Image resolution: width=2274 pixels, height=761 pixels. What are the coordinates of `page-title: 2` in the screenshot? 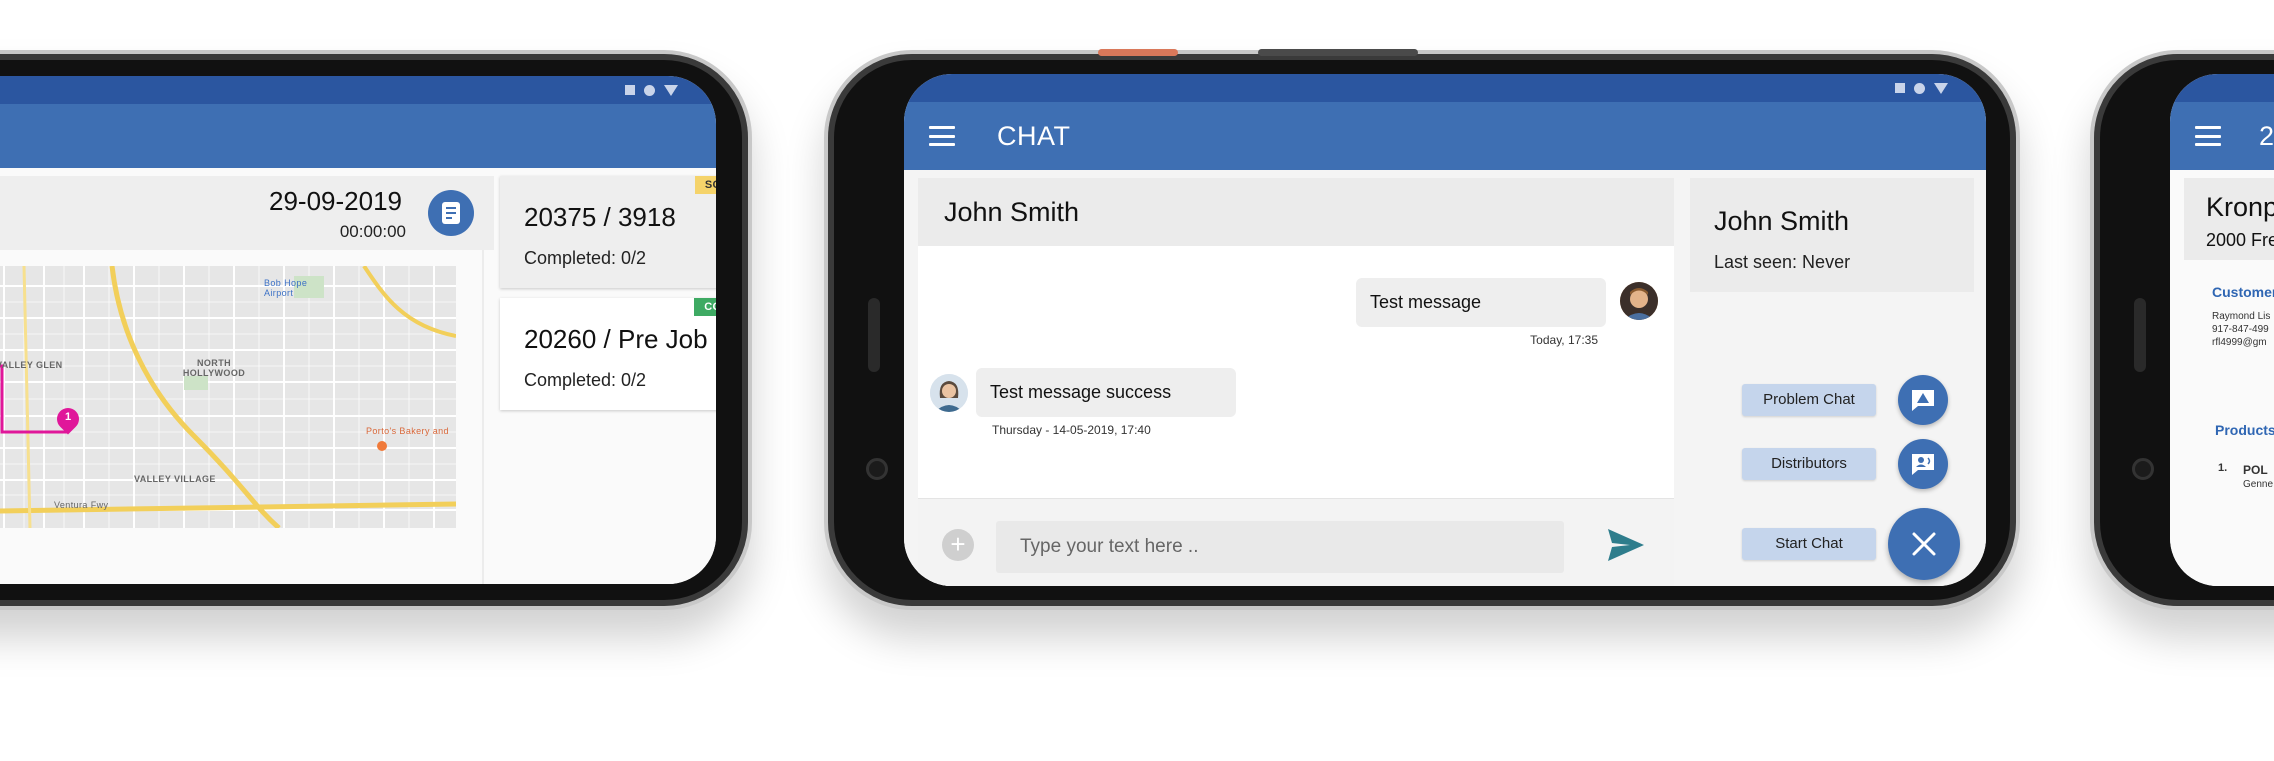 It's located at (2266, 135).